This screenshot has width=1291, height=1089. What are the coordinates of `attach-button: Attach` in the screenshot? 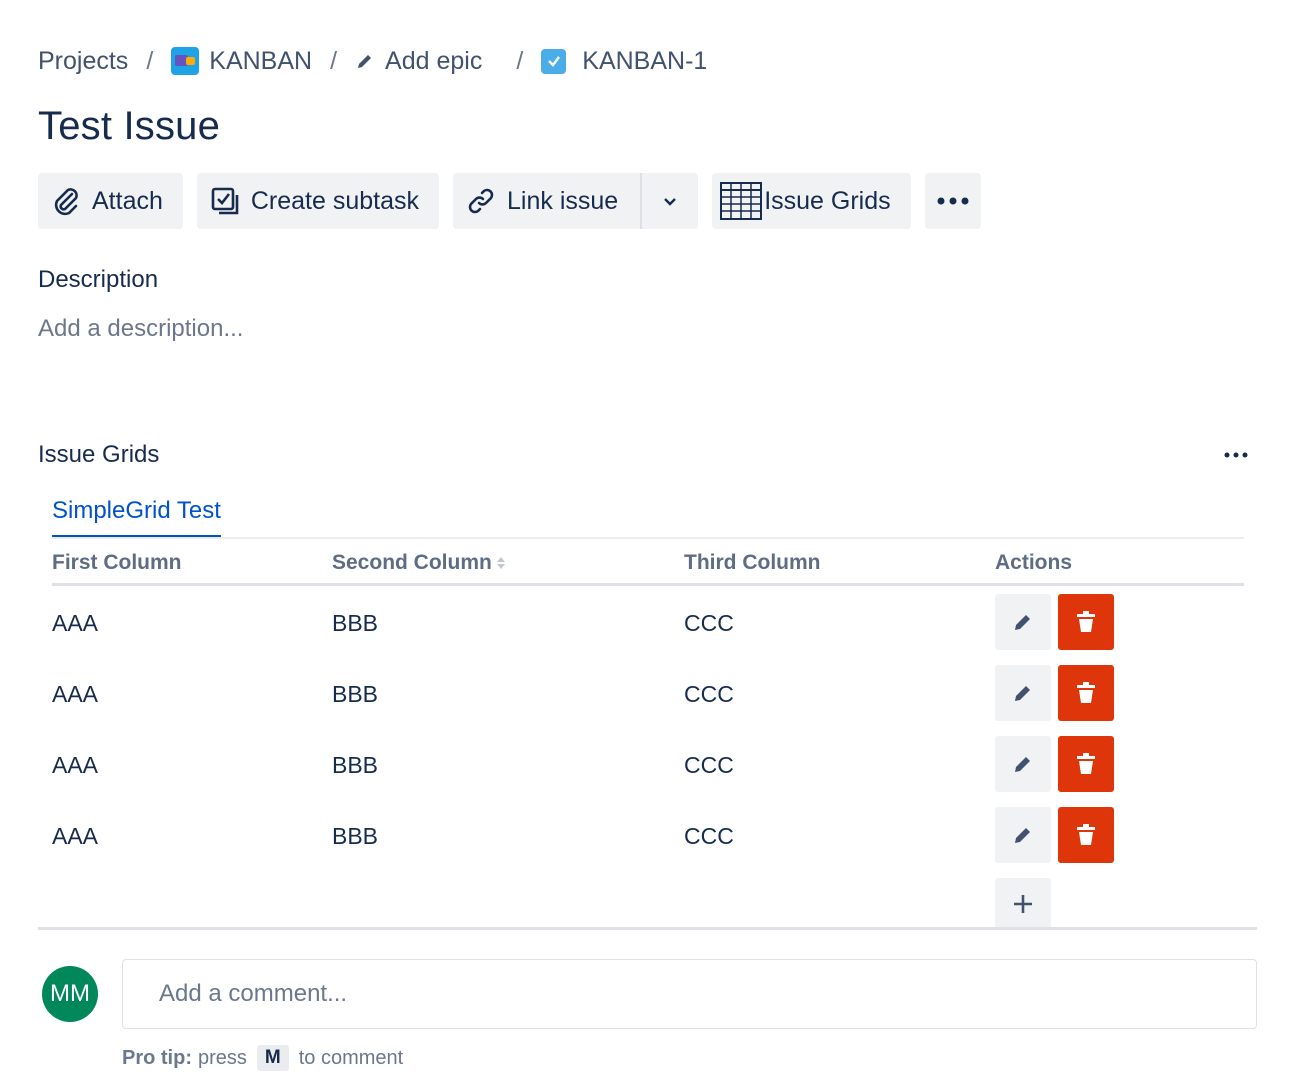 It's located at (110, 201).